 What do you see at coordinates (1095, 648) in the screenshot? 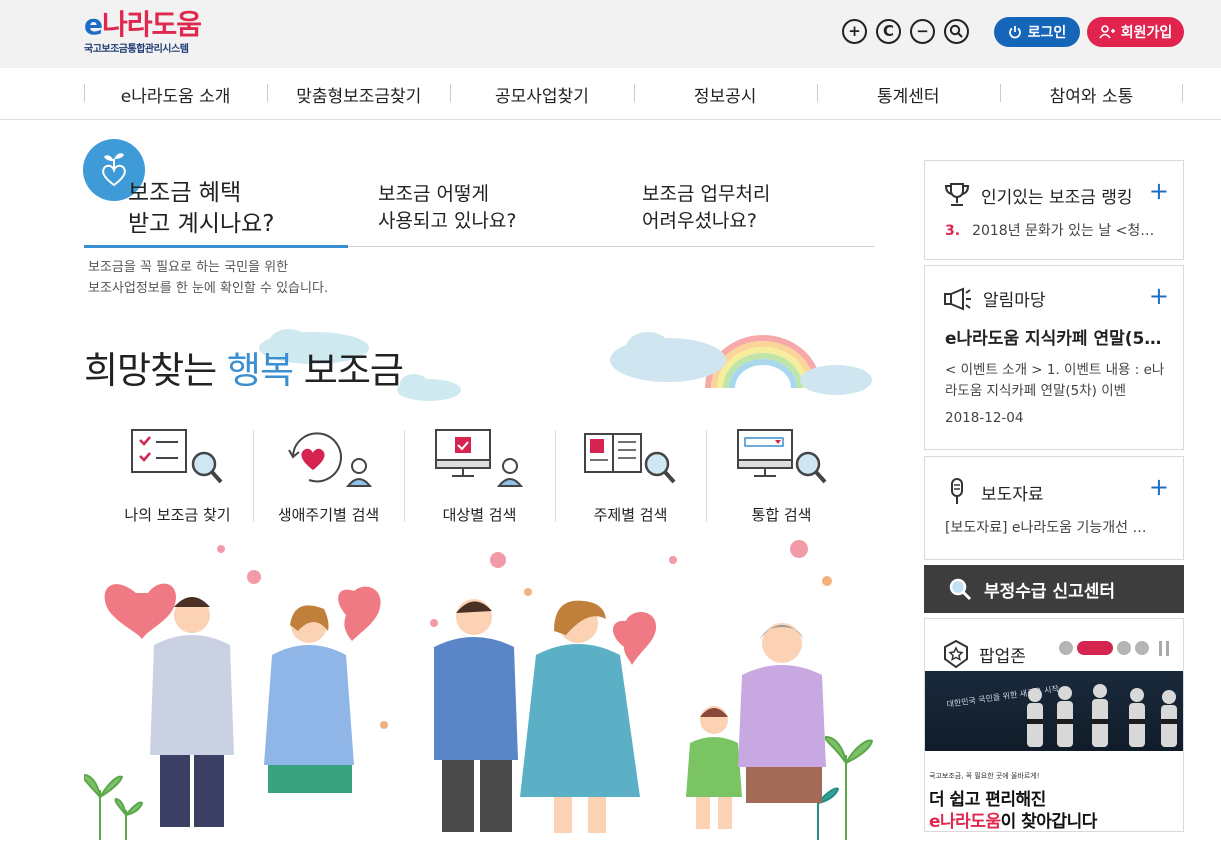
I see `pager-dot-active` at bounding box center [1095, 648].